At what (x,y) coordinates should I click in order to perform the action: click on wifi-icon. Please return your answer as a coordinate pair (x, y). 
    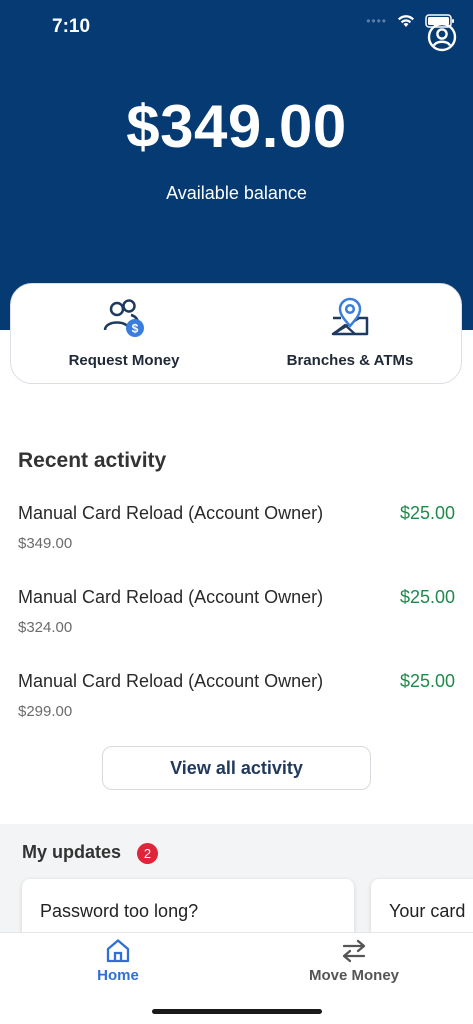
    Looking at the image, I should click on (406, 21).